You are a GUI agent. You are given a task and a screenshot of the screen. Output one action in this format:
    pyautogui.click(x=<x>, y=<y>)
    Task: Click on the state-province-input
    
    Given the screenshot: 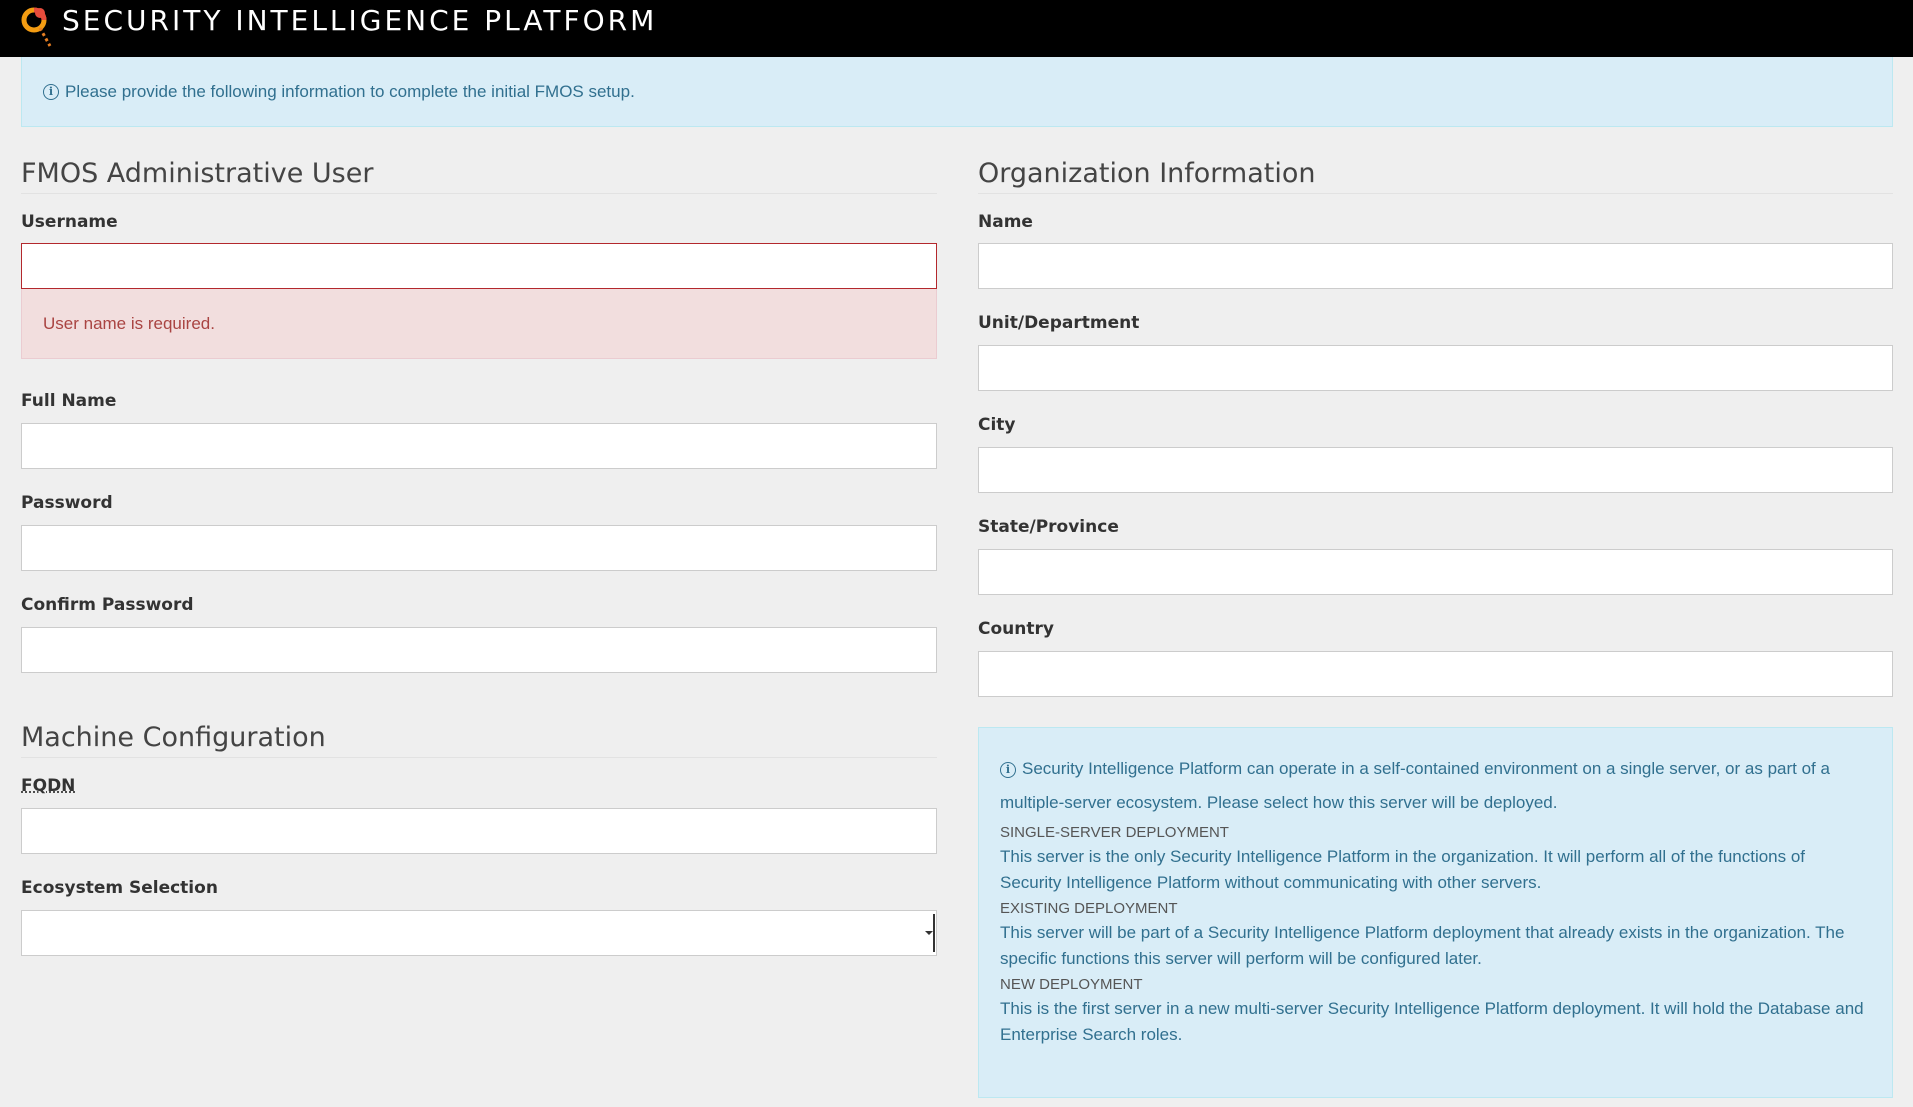 What is the action you would take?
    pyautogui.click(x=1435, y=572)
    